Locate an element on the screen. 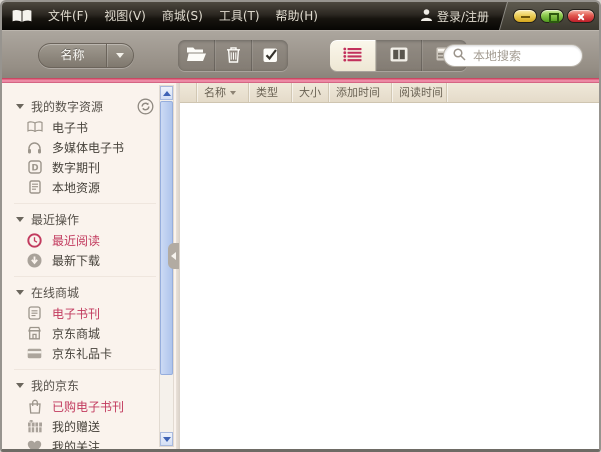 Image resolution: width=601 pixels, height=452 pixels. sidebar-item-label: 本地资源 is located at coordinates (76, 187).